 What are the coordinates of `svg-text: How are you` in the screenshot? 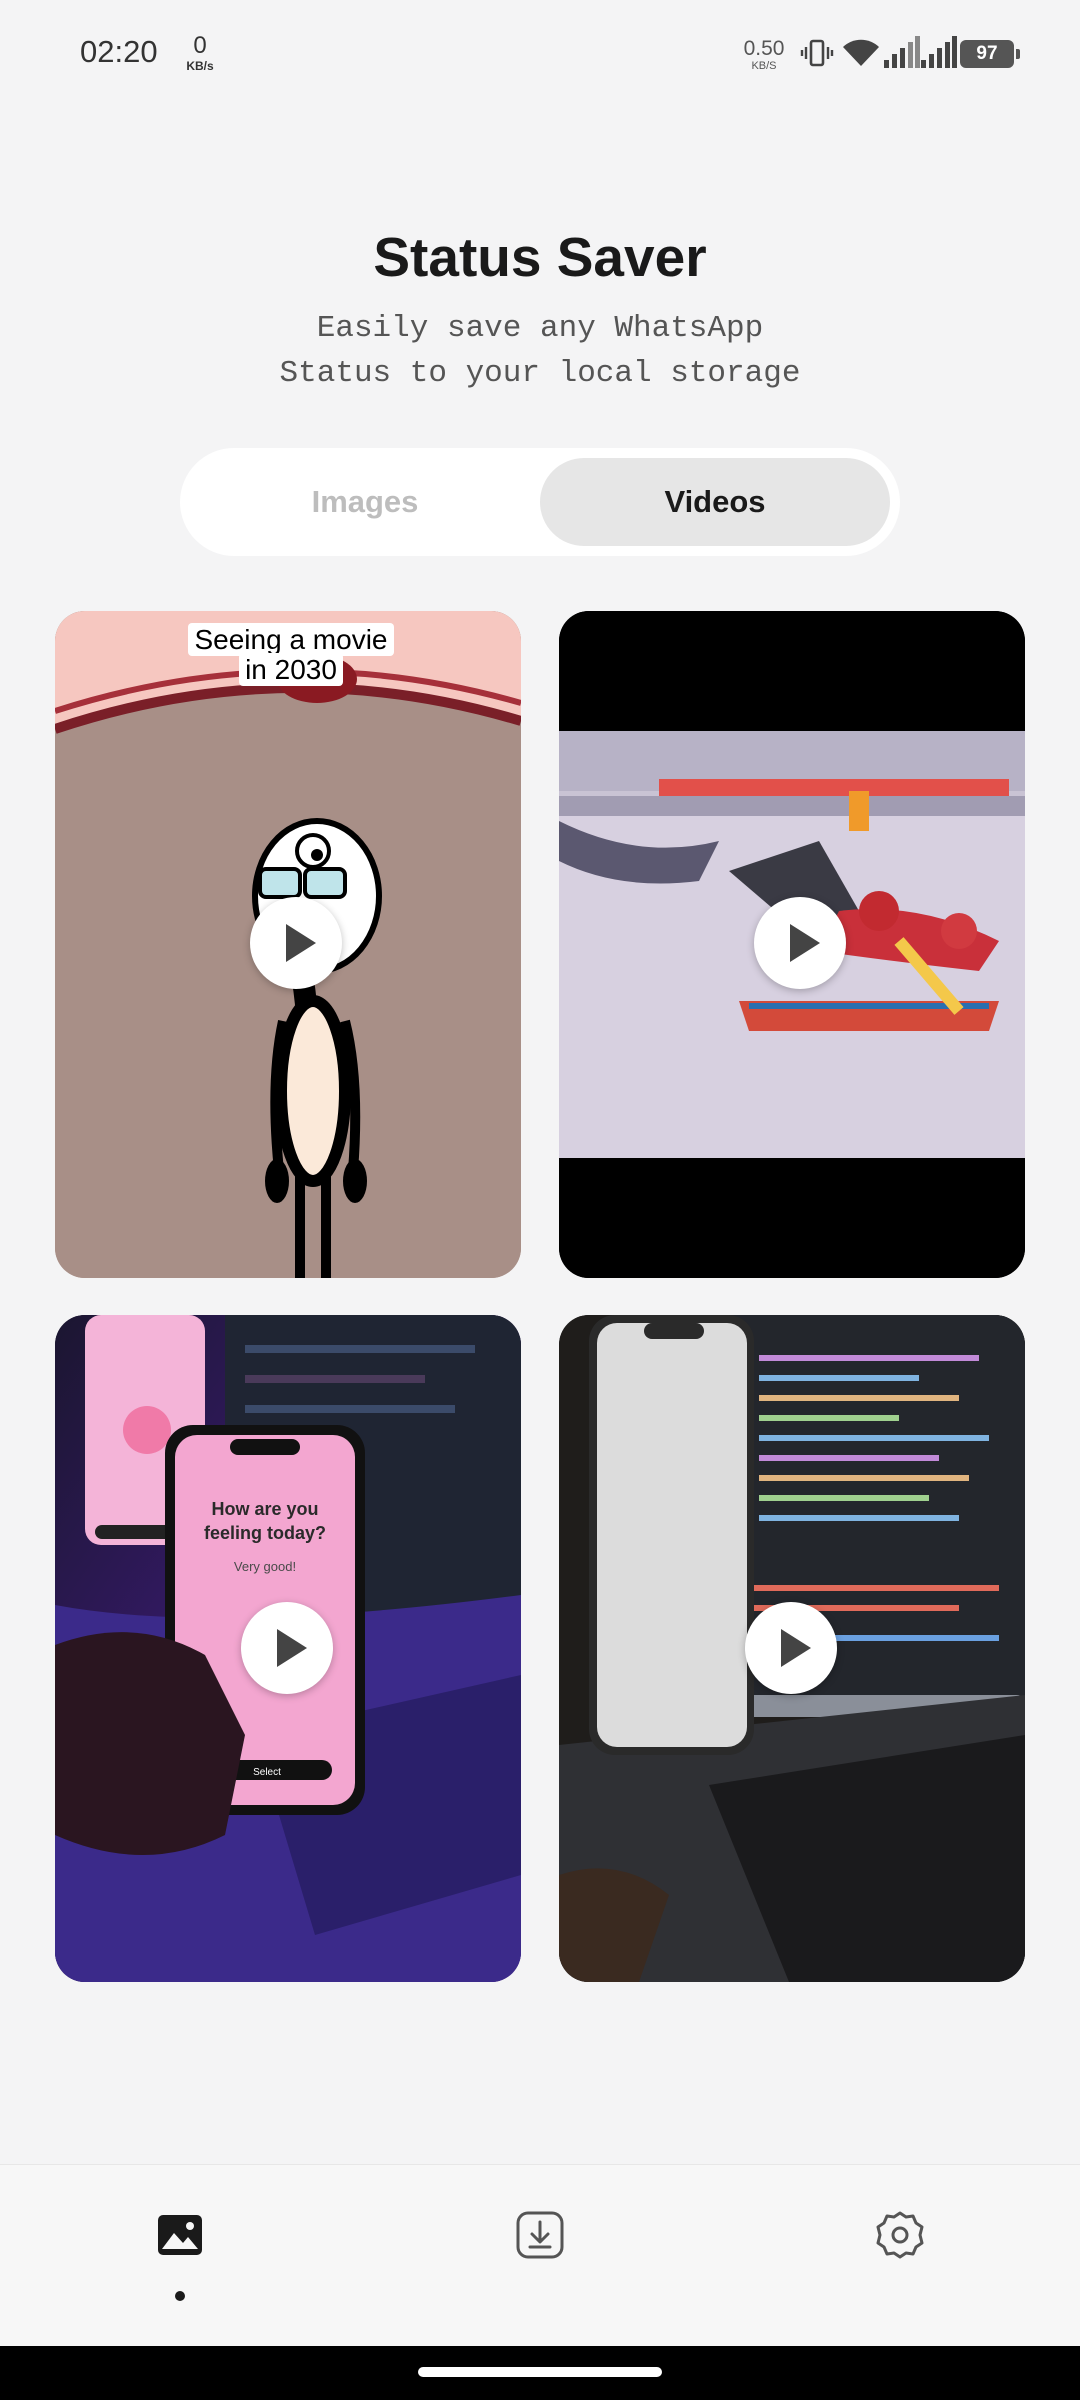 It's located at (264, 1509).